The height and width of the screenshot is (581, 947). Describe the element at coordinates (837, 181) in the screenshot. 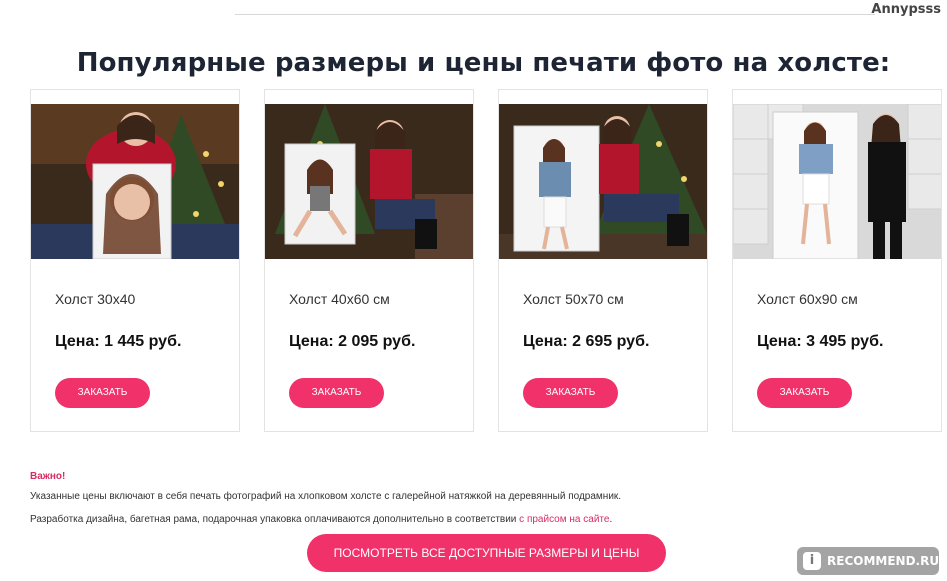

I see `product-photo-60x90` at that location.